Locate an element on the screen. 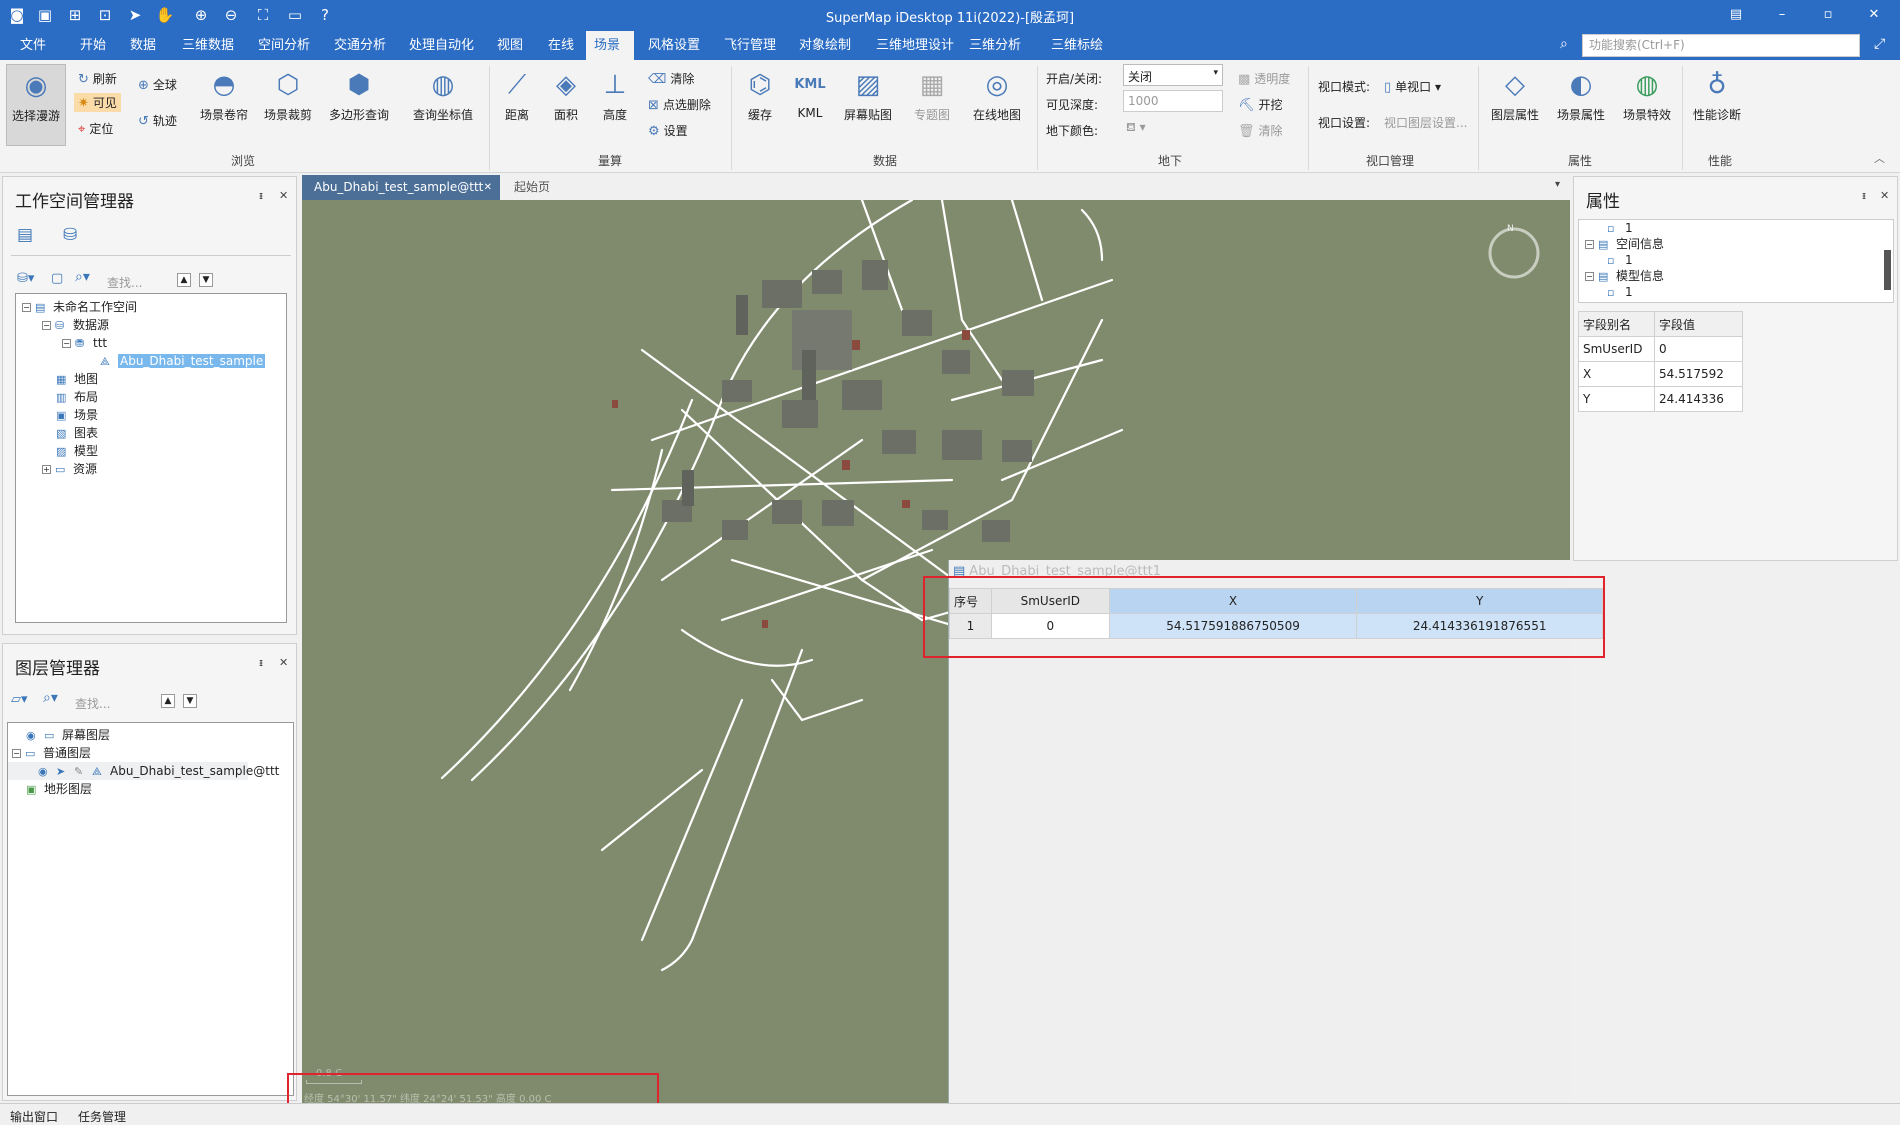  tab-start-page: 起始页 is located at coordinates (532, 187).